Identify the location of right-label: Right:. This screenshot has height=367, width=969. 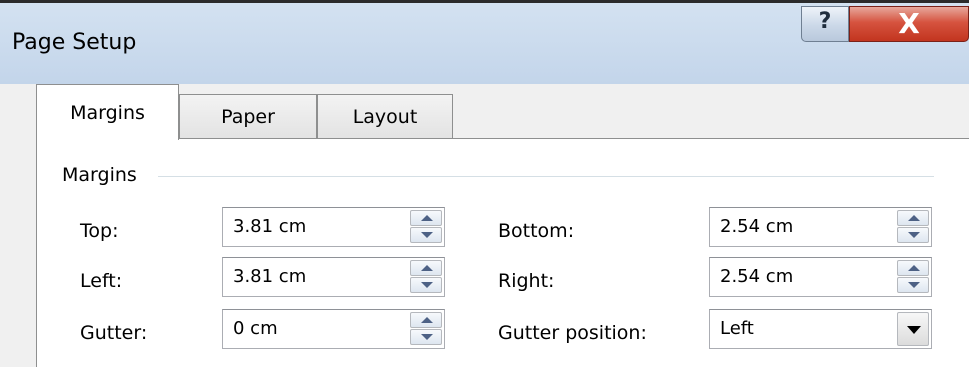
(526, 281).